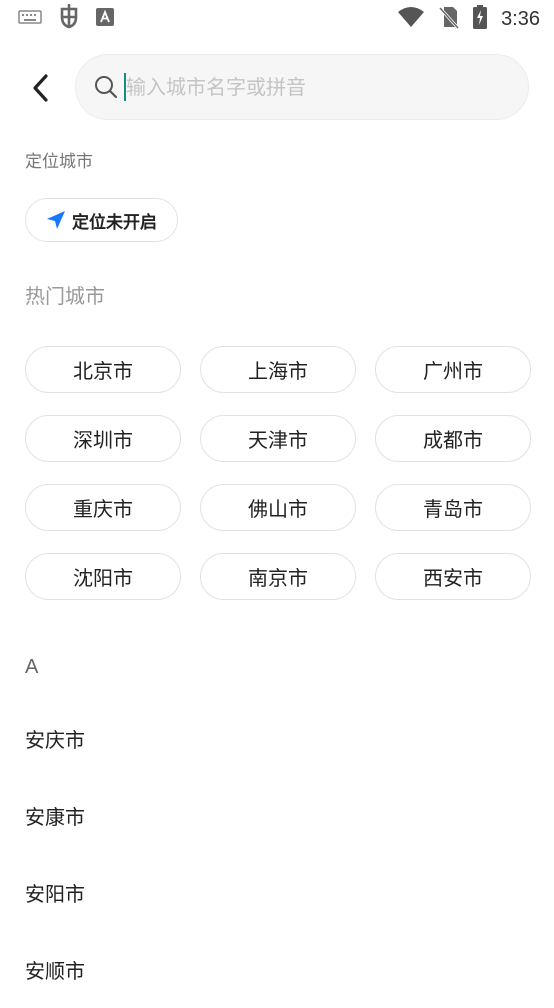 This screenshot has height=1008, width=554. What do you see at coordinates (103, 438) in the screenshot?
I see `hot-city-chip: 深圳市` at bounding box center [103, 438].